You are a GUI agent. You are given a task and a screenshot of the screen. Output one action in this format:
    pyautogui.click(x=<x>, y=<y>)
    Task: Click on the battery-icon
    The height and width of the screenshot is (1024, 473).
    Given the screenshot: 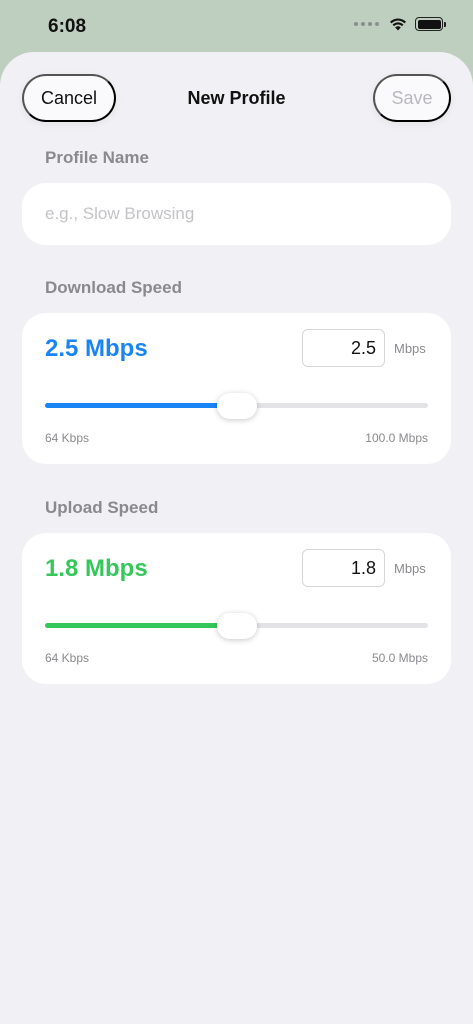 What is the action you would take?
    pyautogui.click(x=430, y=24)
    